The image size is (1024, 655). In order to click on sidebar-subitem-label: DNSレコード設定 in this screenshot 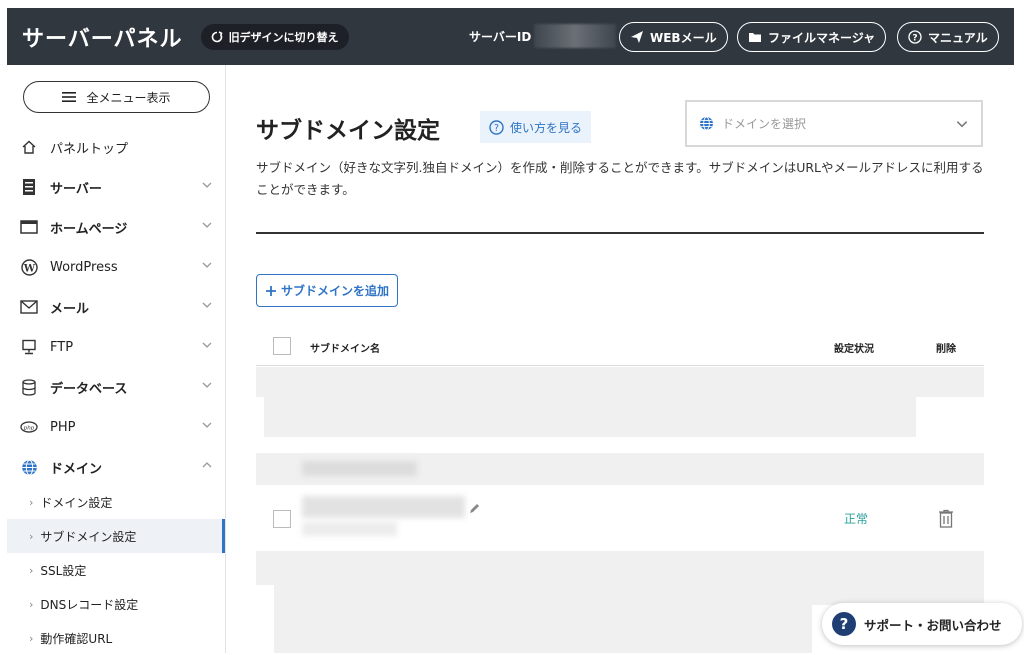, I will do `click(89, 604)`.